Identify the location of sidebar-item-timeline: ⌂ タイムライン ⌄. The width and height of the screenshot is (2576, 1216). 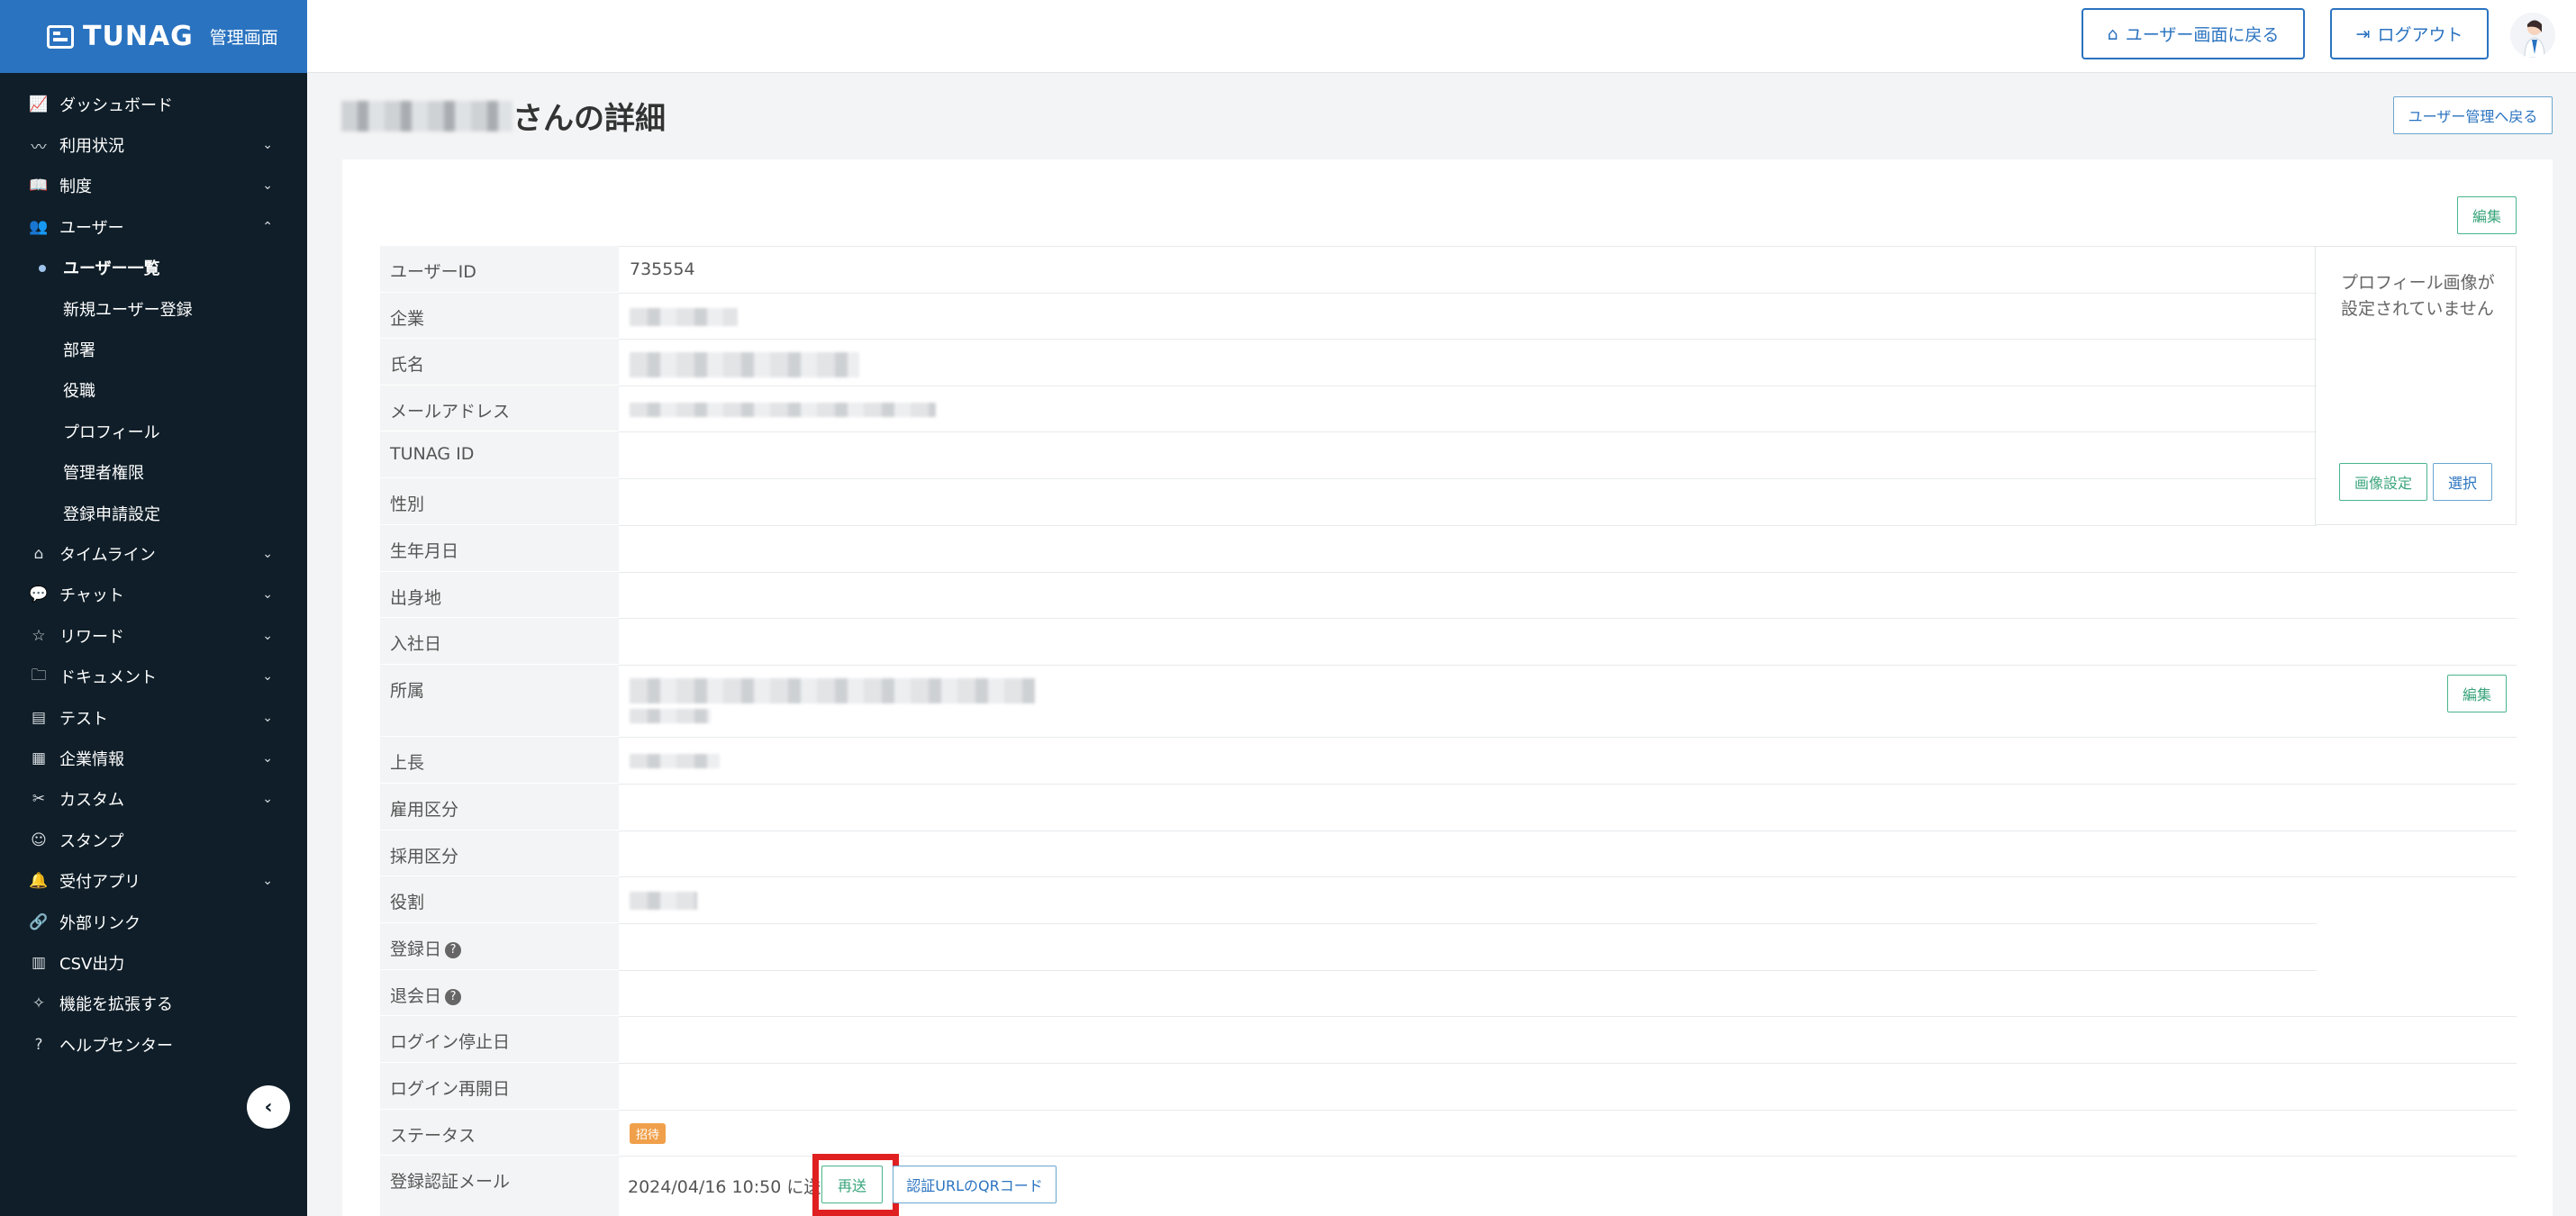
(153, 553).